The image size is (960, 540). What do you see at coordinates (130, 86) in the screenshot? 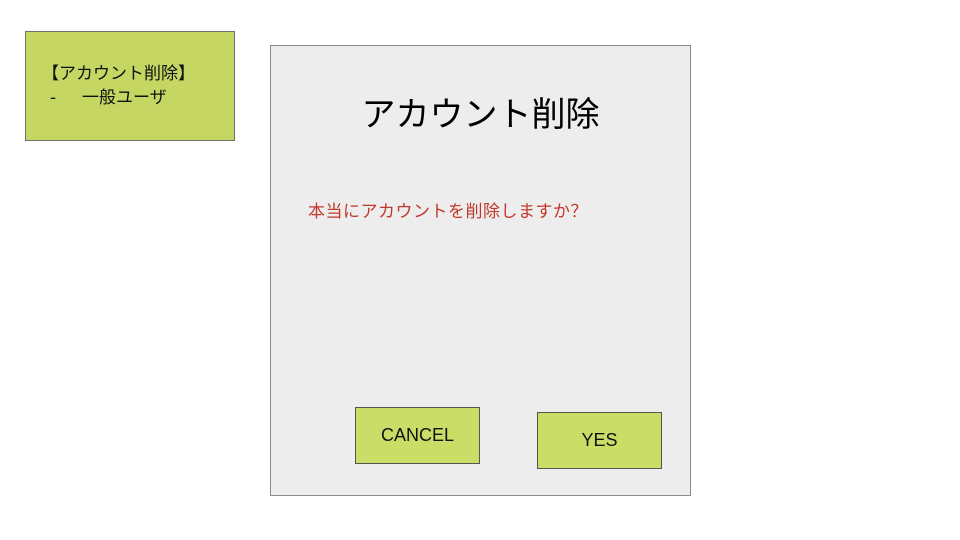
I see `annotation-note: 【アカウント削除】 - 一般ユーザ` at bounding box center [130, 86].